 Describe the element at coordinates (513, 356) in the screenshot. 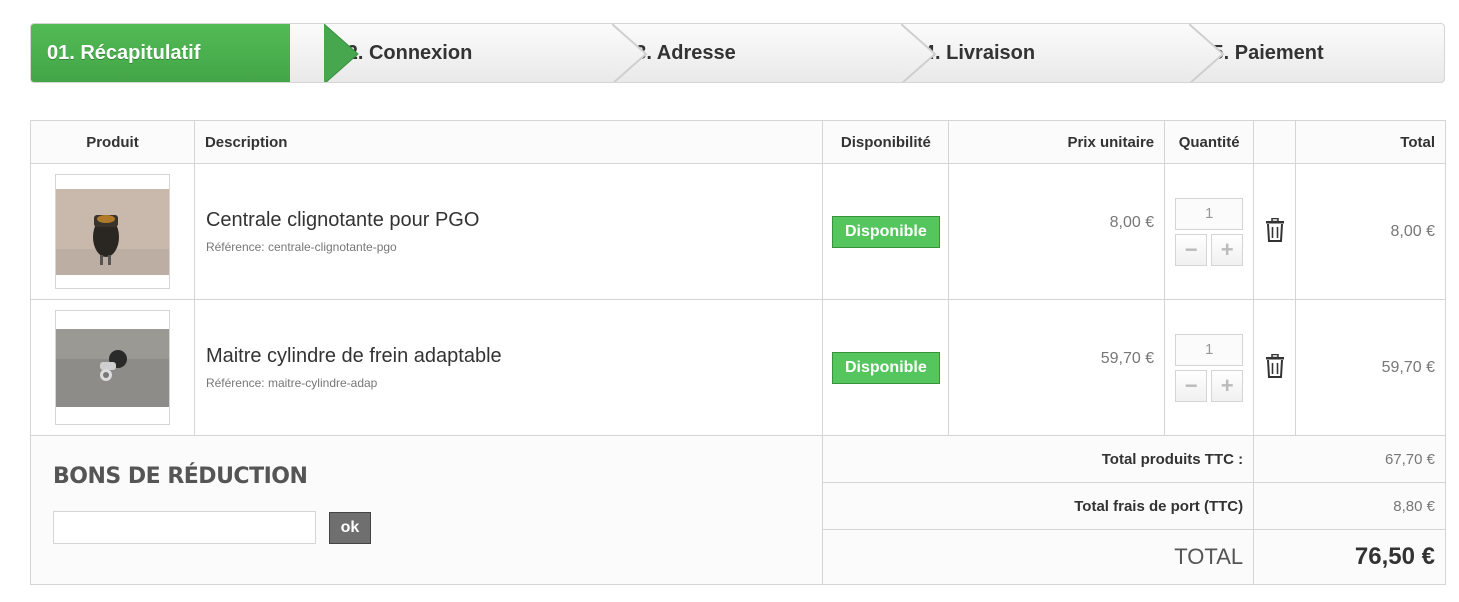

I see `product-name-link: Maitre cylindre de frein adaptable` at that location.